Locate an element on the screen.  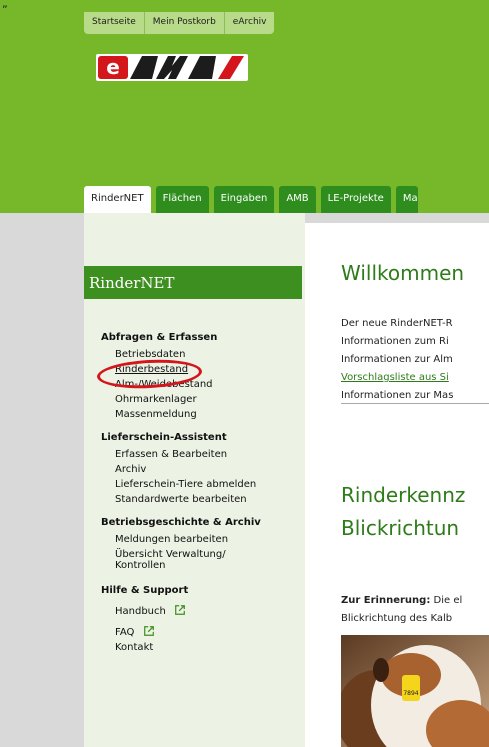
section-heading-line2: Blickrichtun is located at coordinates (400, 528).